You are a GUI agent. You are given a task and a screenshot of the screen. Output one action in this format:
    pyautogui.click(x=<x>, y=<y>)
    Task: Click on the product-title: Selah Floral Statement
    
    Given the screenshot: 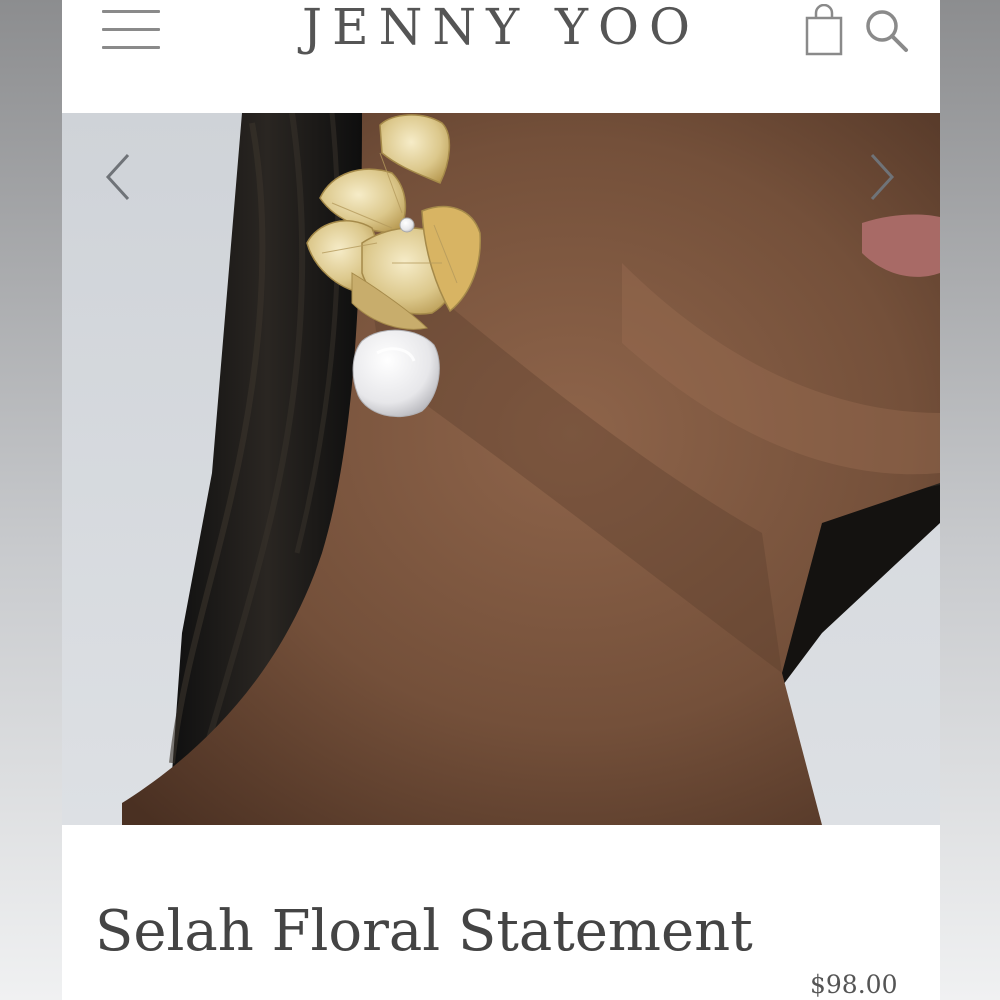 What is the action you would take?
    pyautogui.click(x=424, y=931)
    